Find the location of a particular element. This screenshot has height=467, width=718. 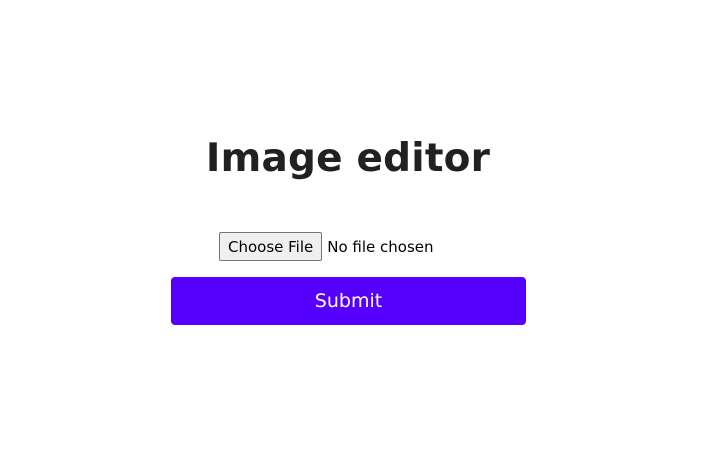

submit-button: Submit is located at coordinates (348, 301).